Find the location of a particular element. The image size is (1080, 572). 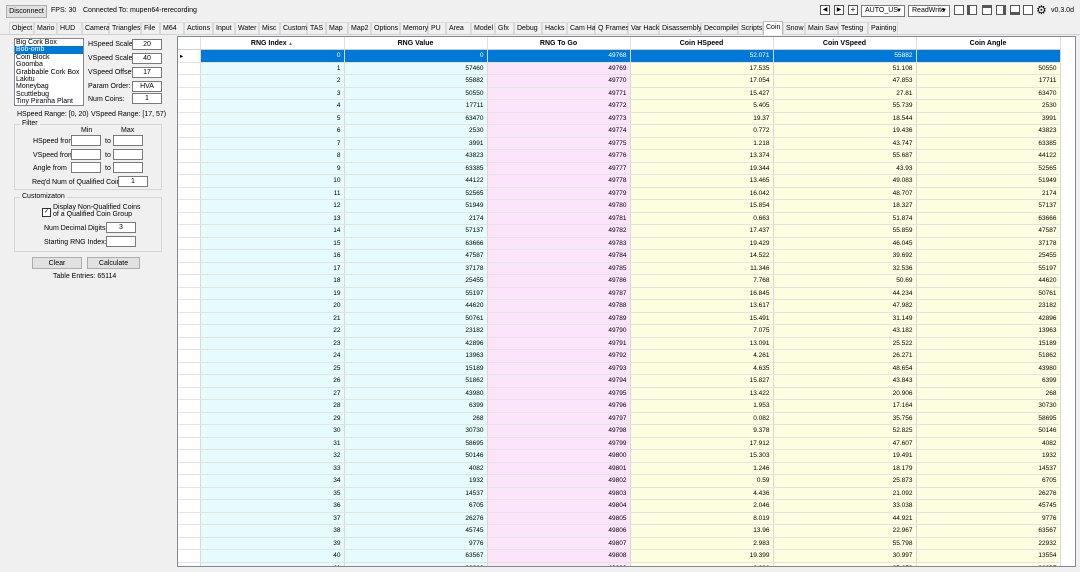

tab-memory: Memory is located at coordinates (414, 28).